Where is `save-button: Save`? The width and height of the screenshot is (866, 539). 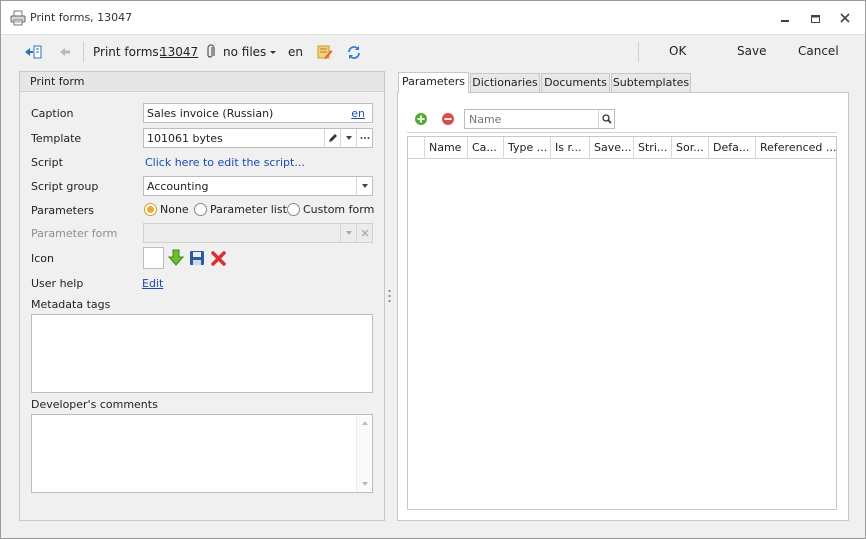 save-button: Save is located at coordinates (751, 51).